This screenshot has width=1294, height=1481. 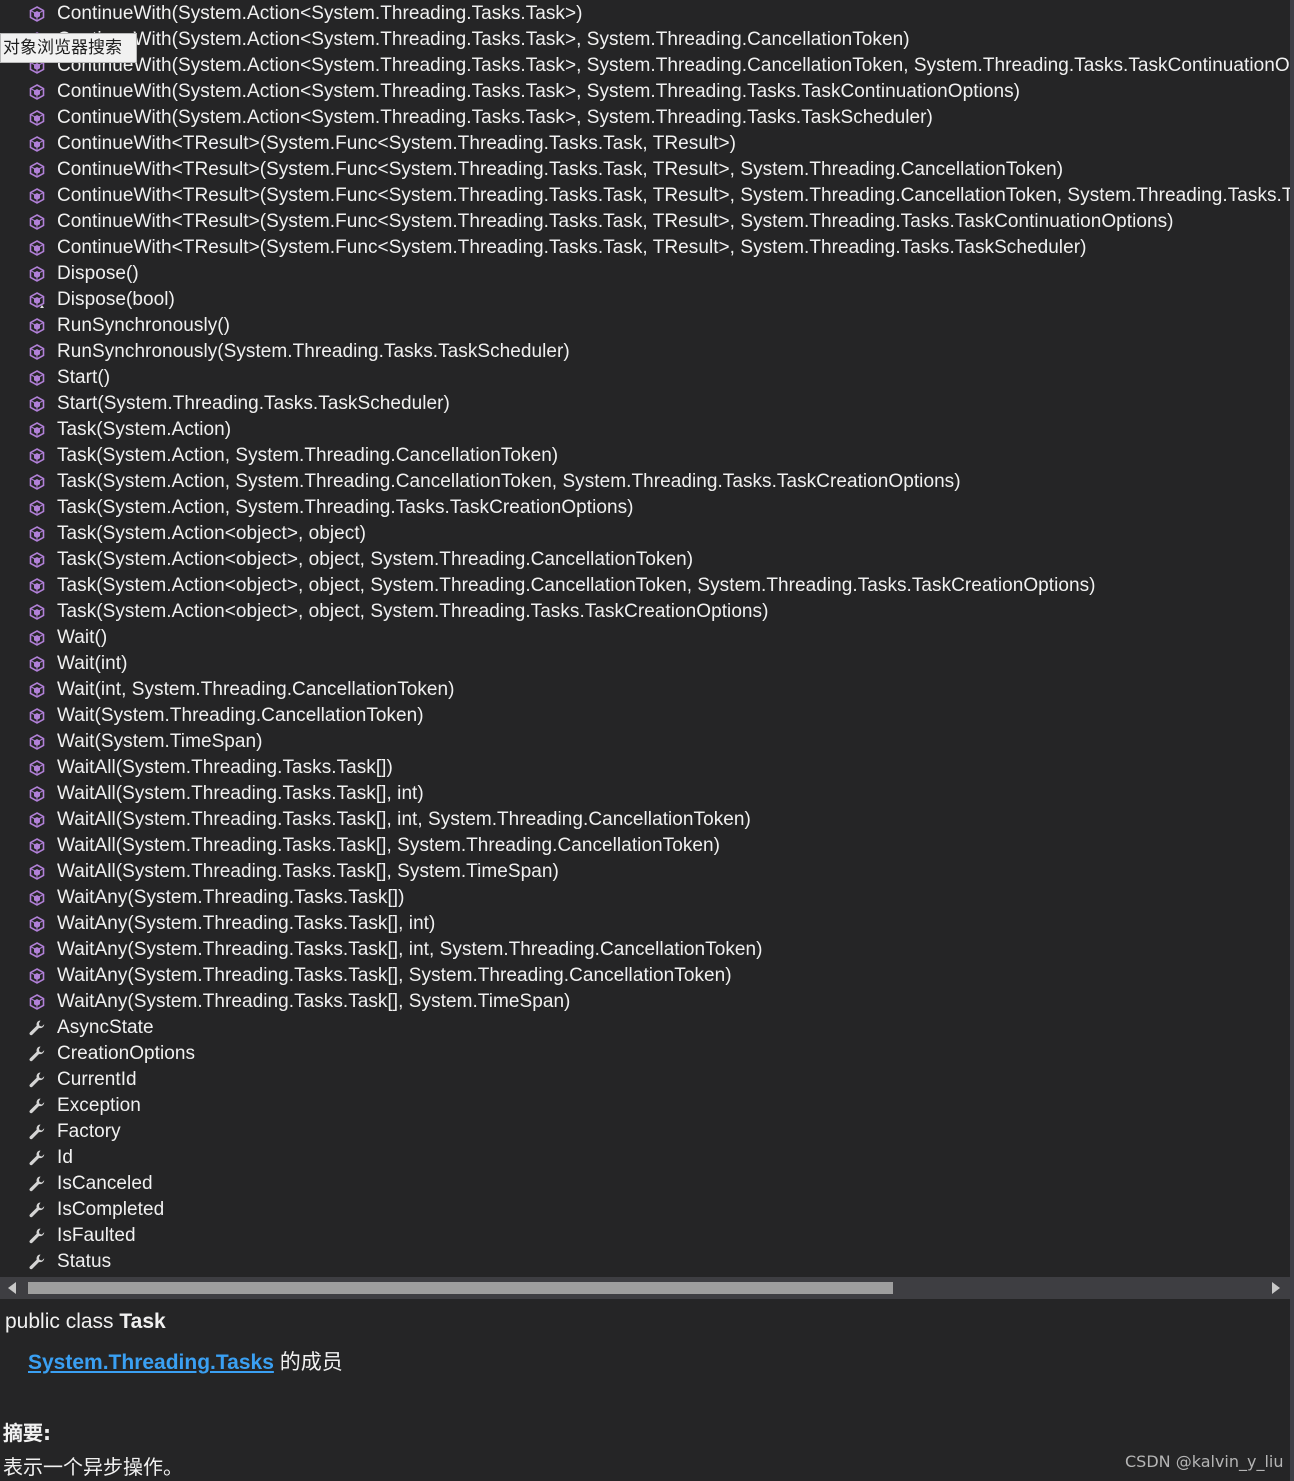 I want to click on summary-heading: 摘要:, so click(x=27, y=1433).